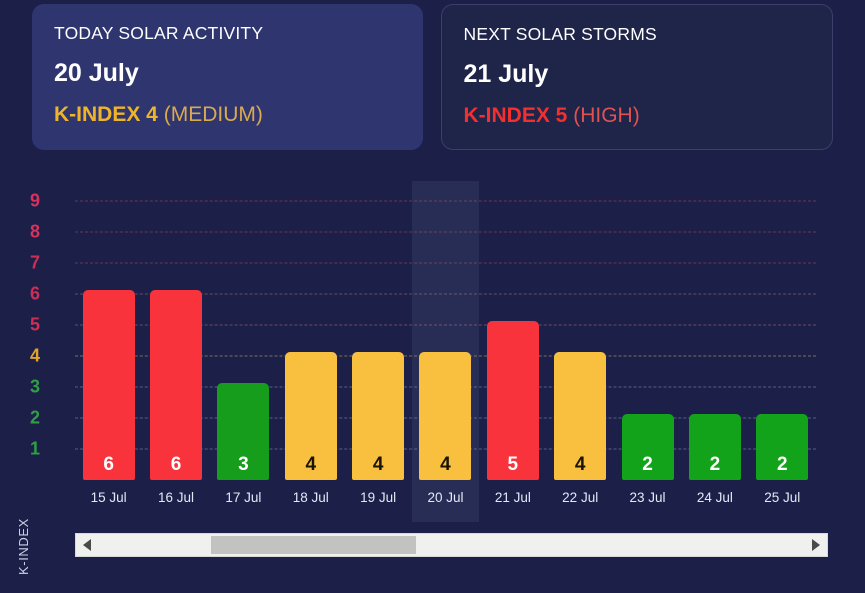  What do you see at coordinates (176, 497) in the screenshot?
I see `x-axis-tick-label: 16 Jul` at bounding box center [176, 497].